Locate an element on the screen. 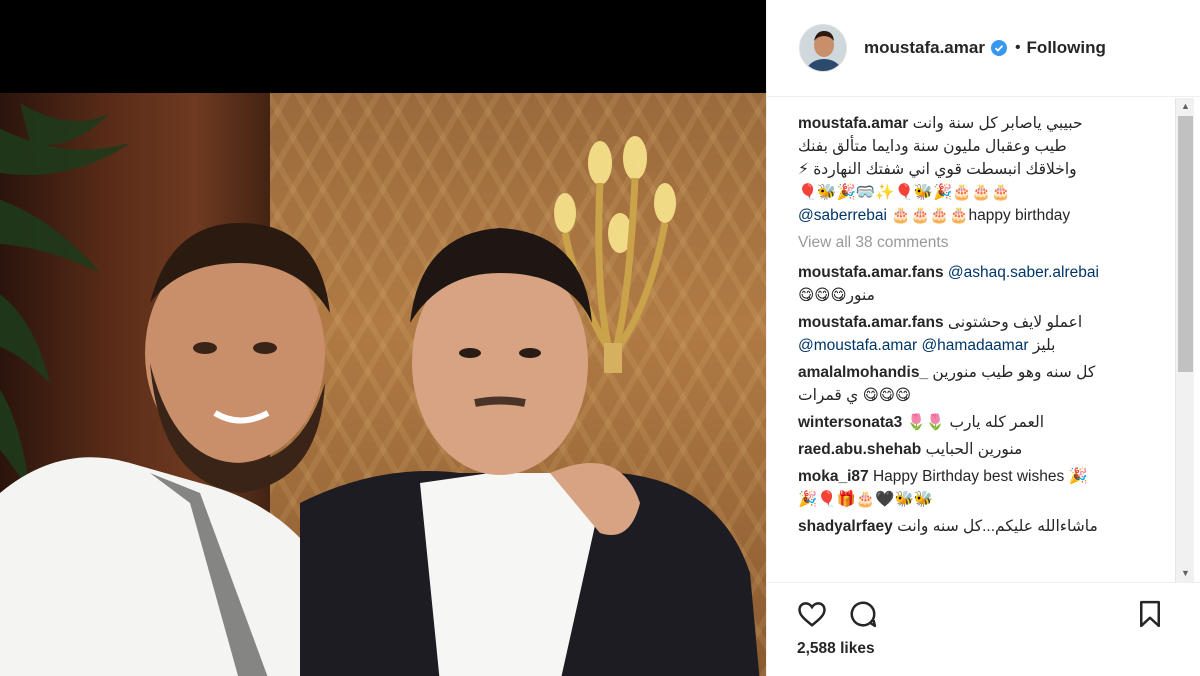  likes-count: 2,588 likes is located at coordinates (836, 649).